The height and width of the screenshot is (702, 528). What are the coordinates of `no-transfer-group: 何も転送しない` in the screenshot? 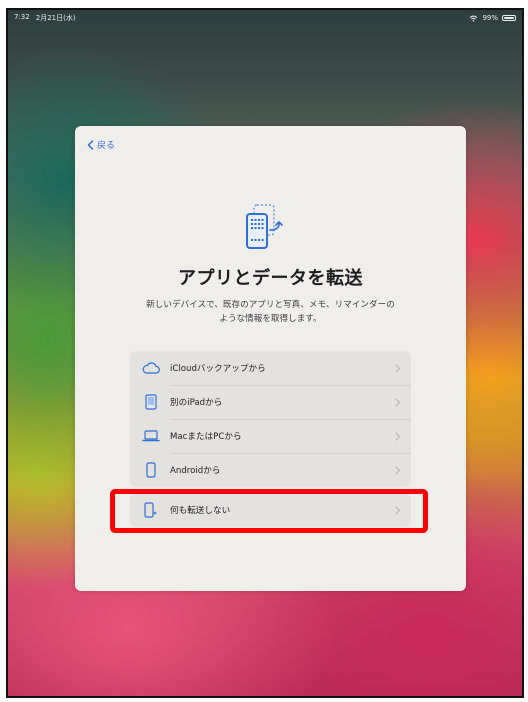 It's located at (270, 510).